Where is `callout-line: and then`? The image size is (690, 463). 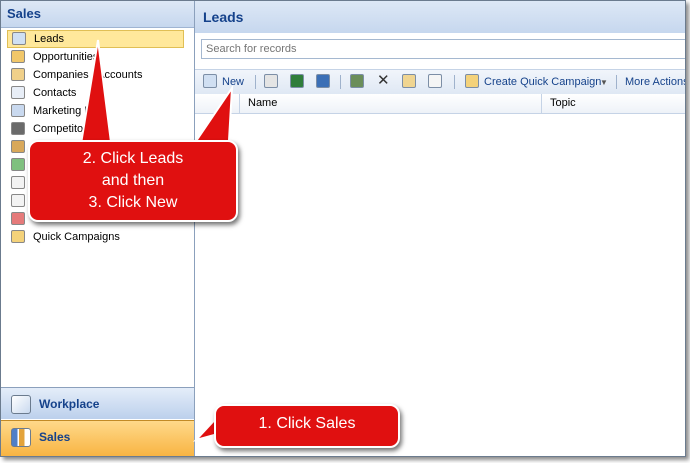 callout-line: and then is located at coordinates (133, 180).